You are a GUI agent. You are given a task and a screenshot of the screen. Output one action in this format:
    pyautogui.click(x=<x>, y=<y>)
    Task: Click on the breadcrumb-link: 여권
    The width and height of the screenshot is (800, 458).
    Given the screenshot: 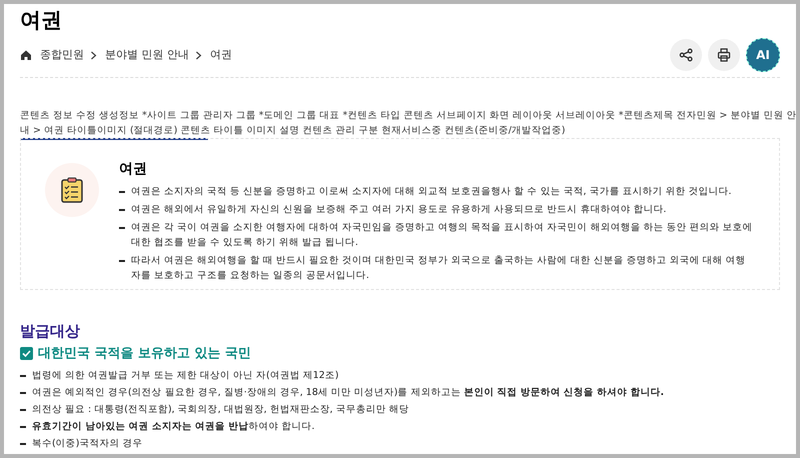 What is the action you would take?
    pyautogui.click(x=221, y=55)
    